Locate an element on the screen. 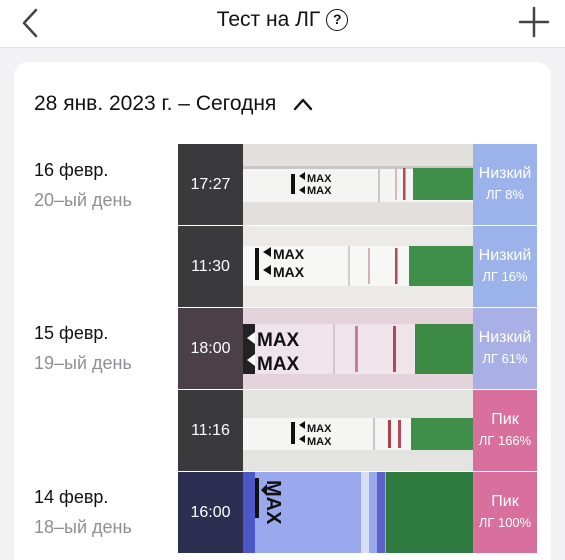 This screenshot has height=560, width=565. help-icon: ? is located at coordinates (337, 20).